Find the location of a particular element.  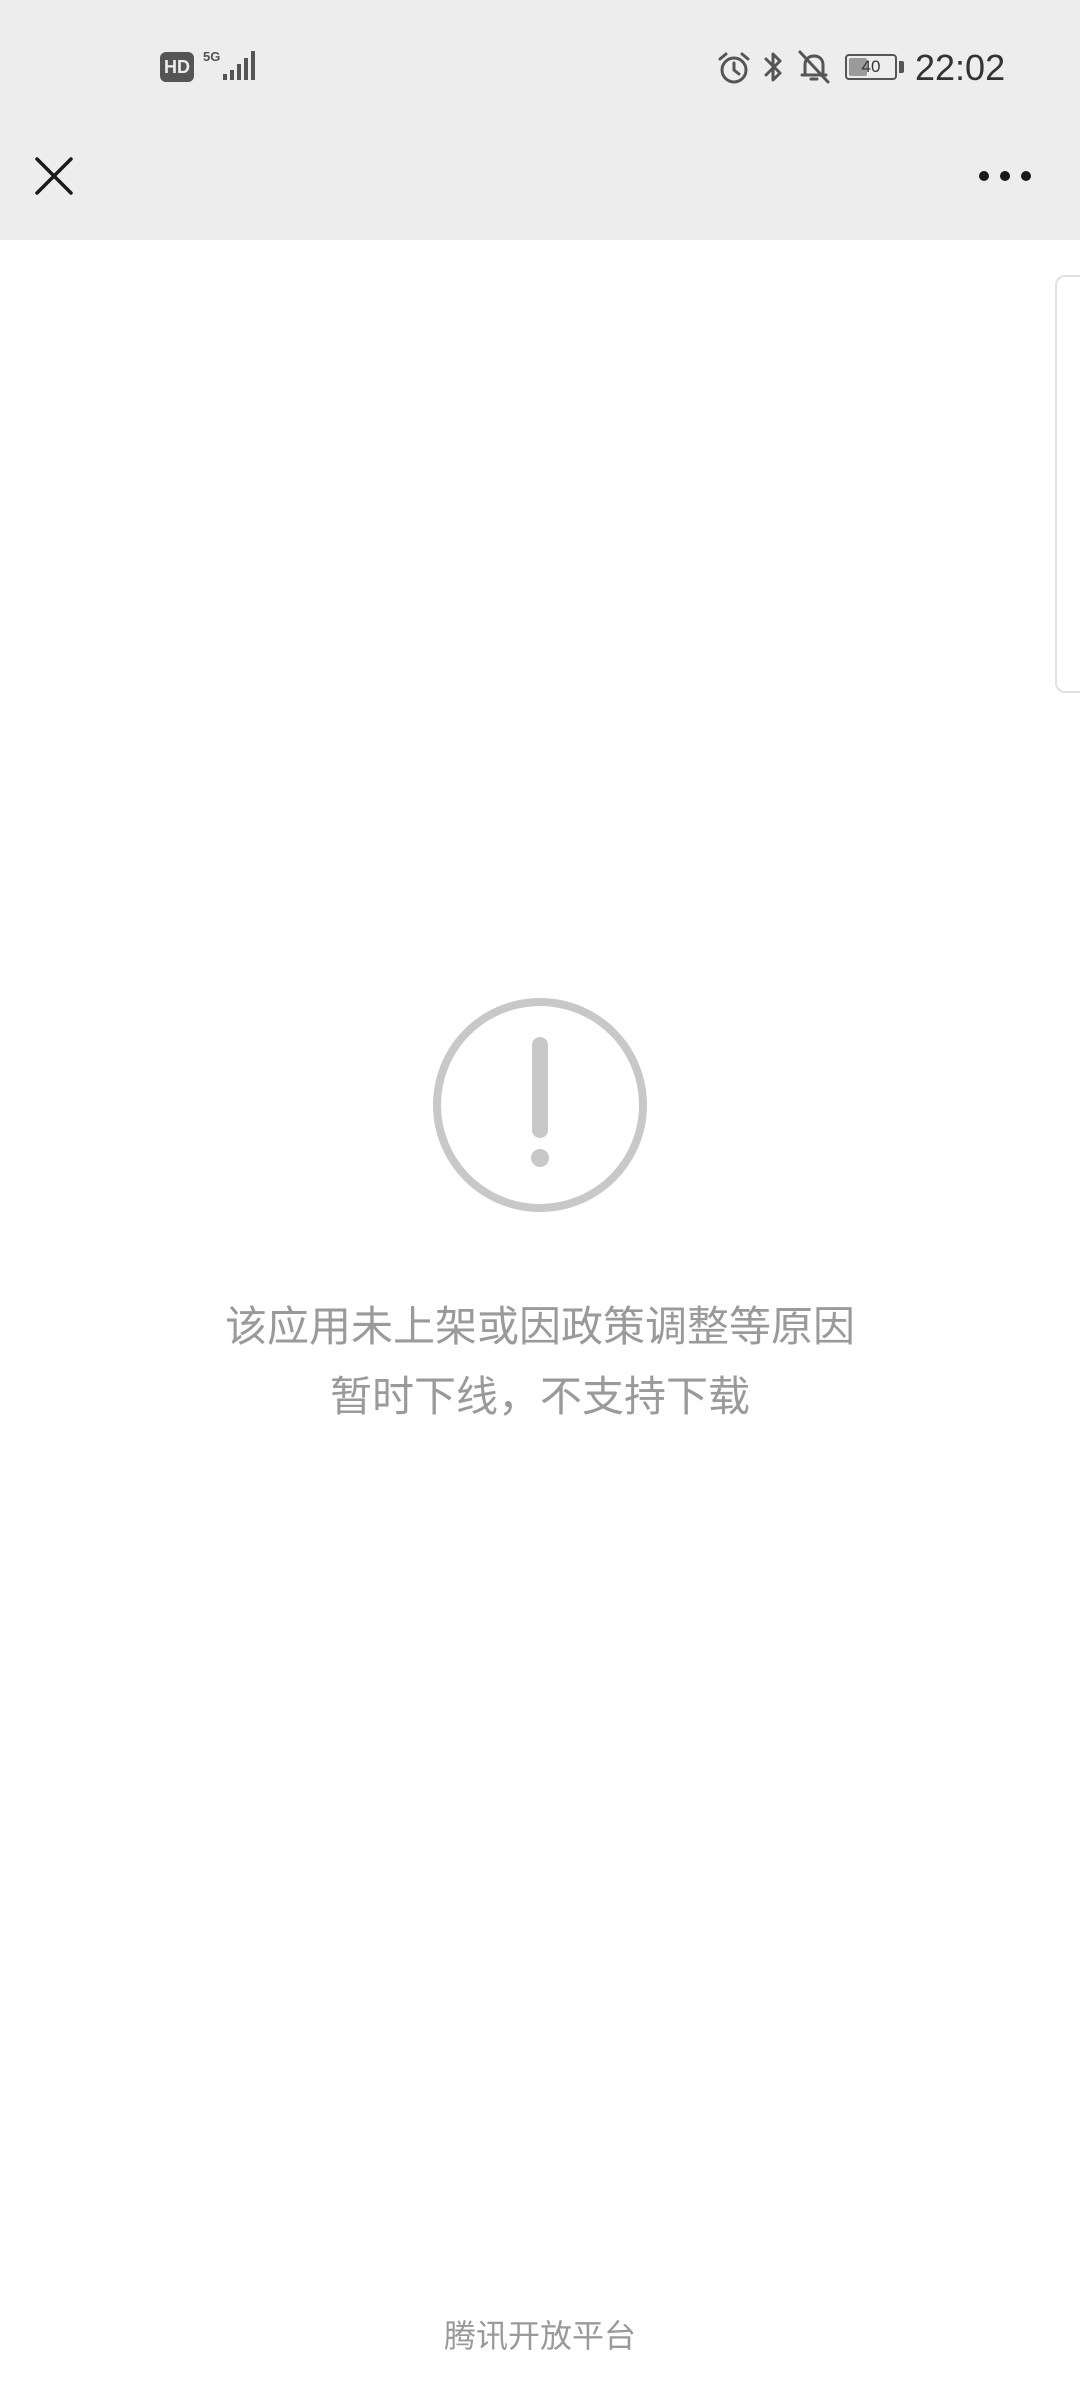

battery-icon: 40 is located at coordinates (871, 67).